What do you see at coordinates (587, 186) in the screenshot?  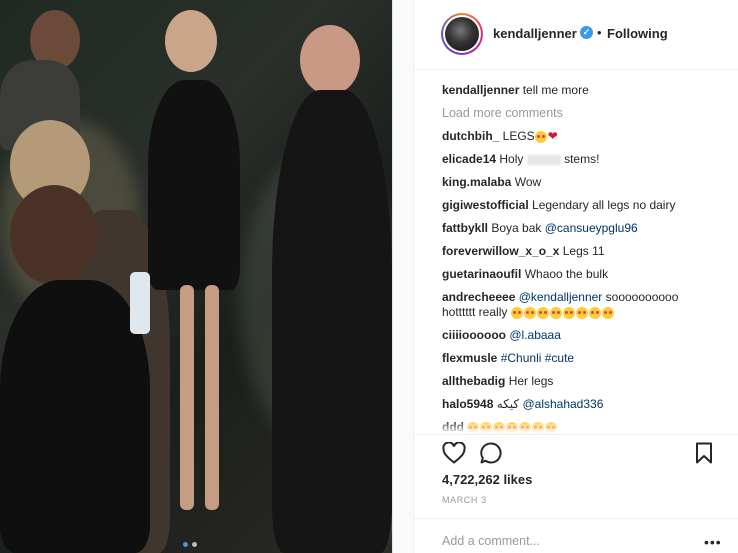 I see `comment-row: king.malaba Wow` at bounding box center [587, 186].